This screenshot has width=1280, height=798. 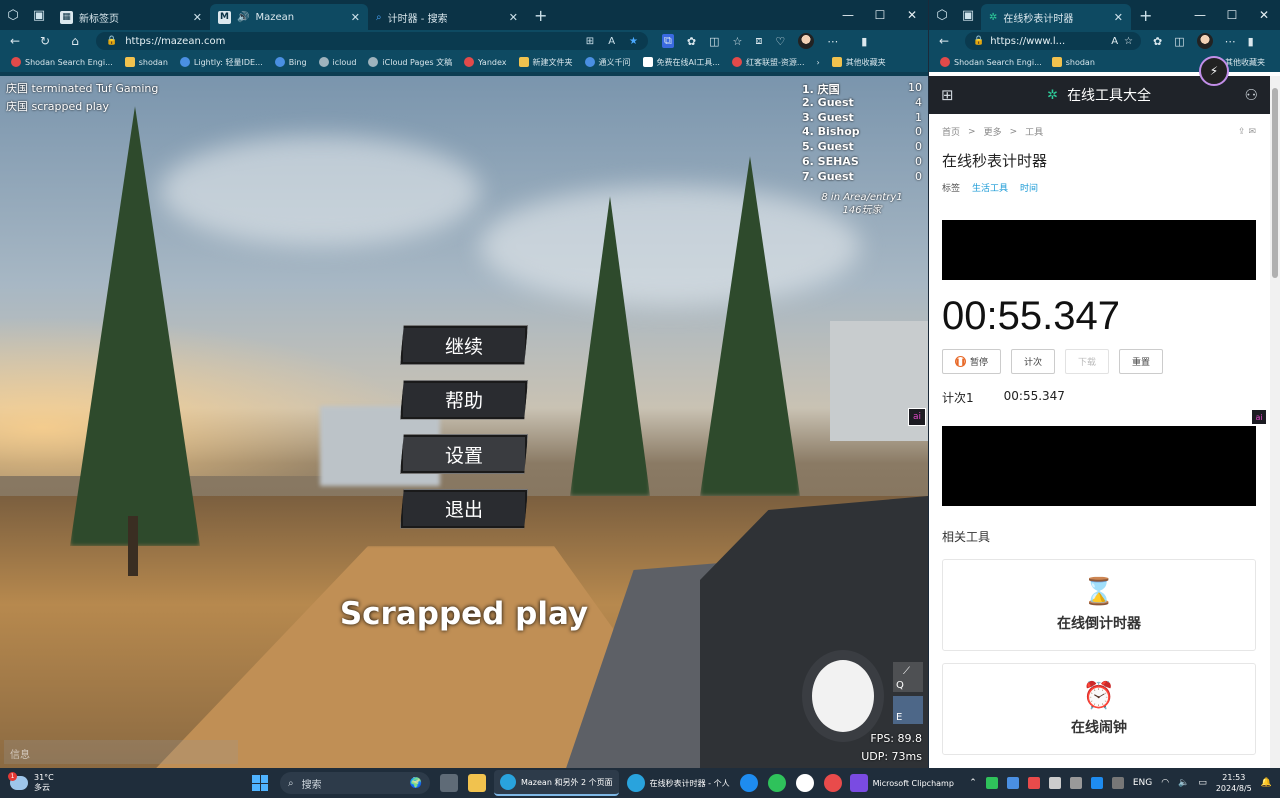 What do you see at coordinates (972, 361) in the screenshot?
I see `pause-button: ❚❚ 暂停` at bounding box center [972, 361].